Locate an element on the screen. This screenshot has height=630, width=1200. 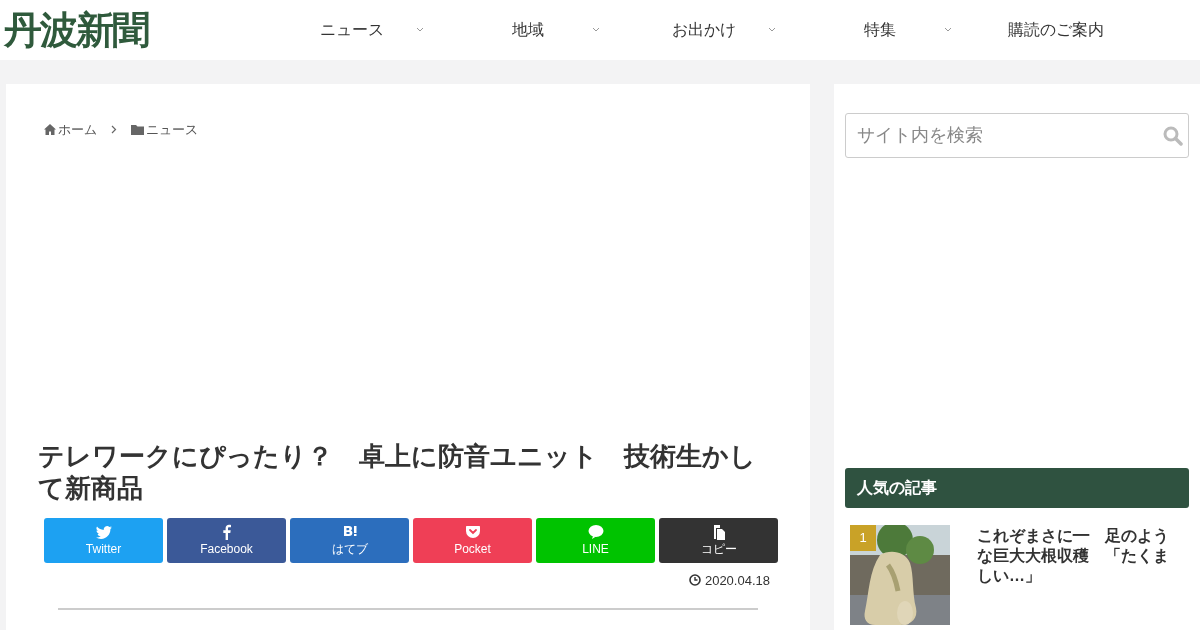
home-icon is located at coordinates (50, 130).